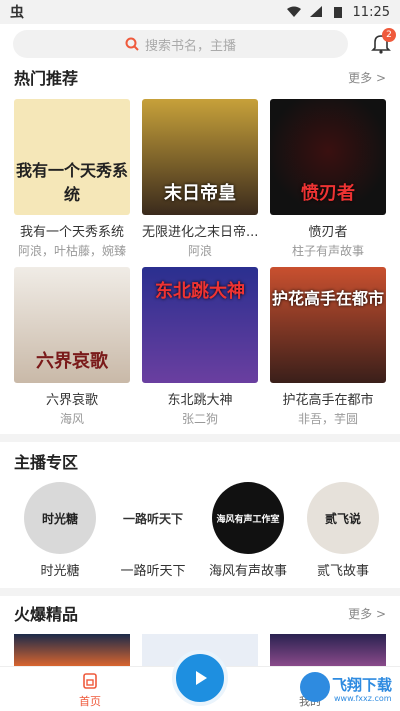 Image resolution: width=400 pixels, height=711 pixels. What do you see at coordinates (363, 698) in the screenshot?
I see `watermark-url: www.fxxz.com` at bounding box center [363, 698].